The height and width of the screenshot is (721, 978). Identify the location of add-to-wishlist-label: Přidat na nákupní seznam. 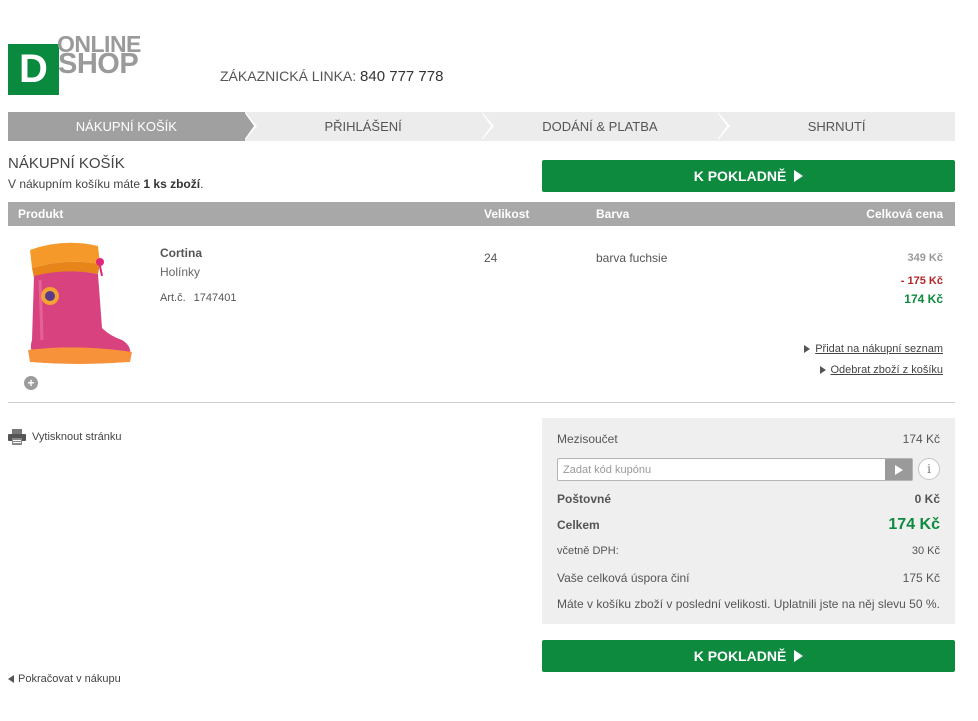
(879, 349).